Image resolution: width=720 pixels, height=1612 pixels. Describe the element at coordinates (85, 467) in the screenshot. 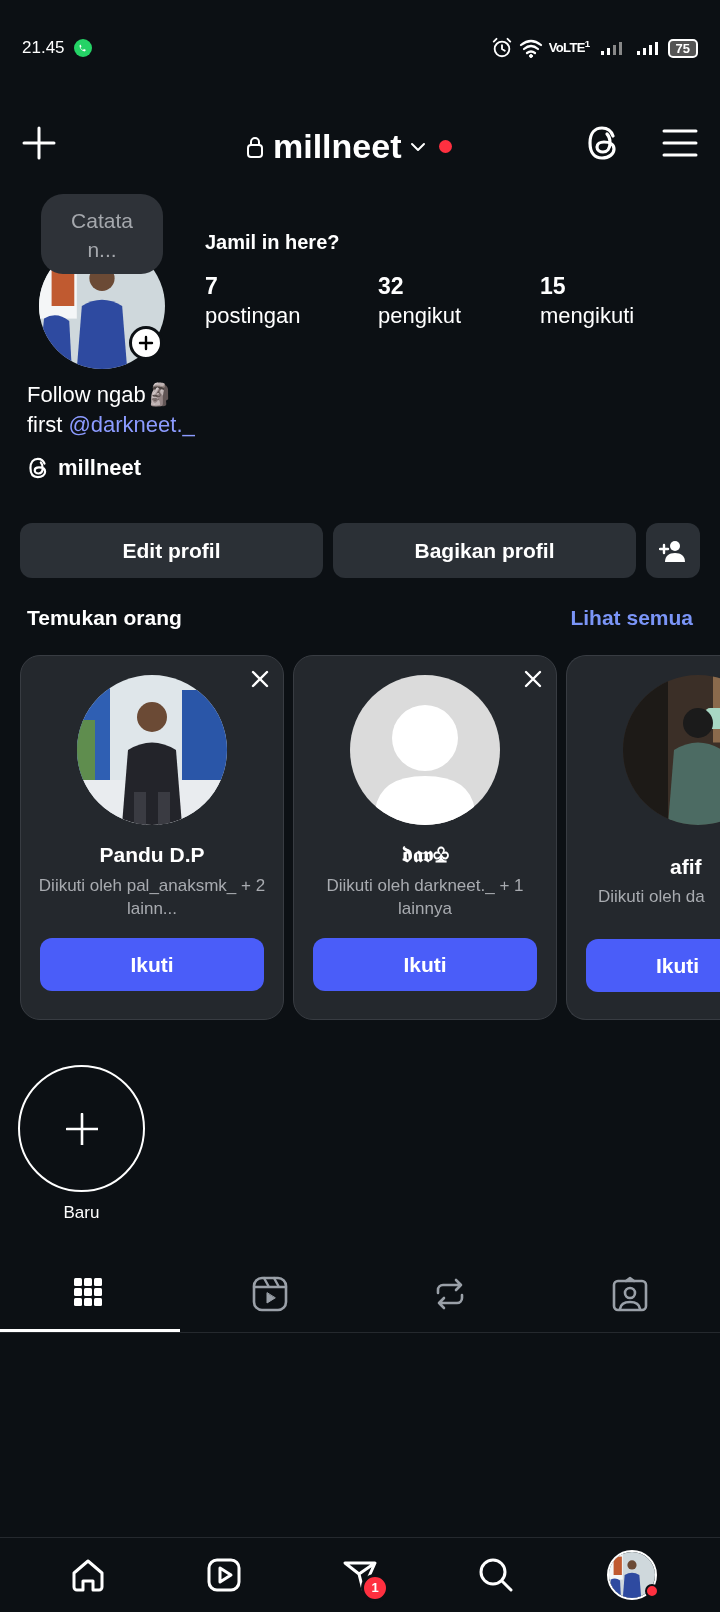

I see `threads-link: millneet` at that location.